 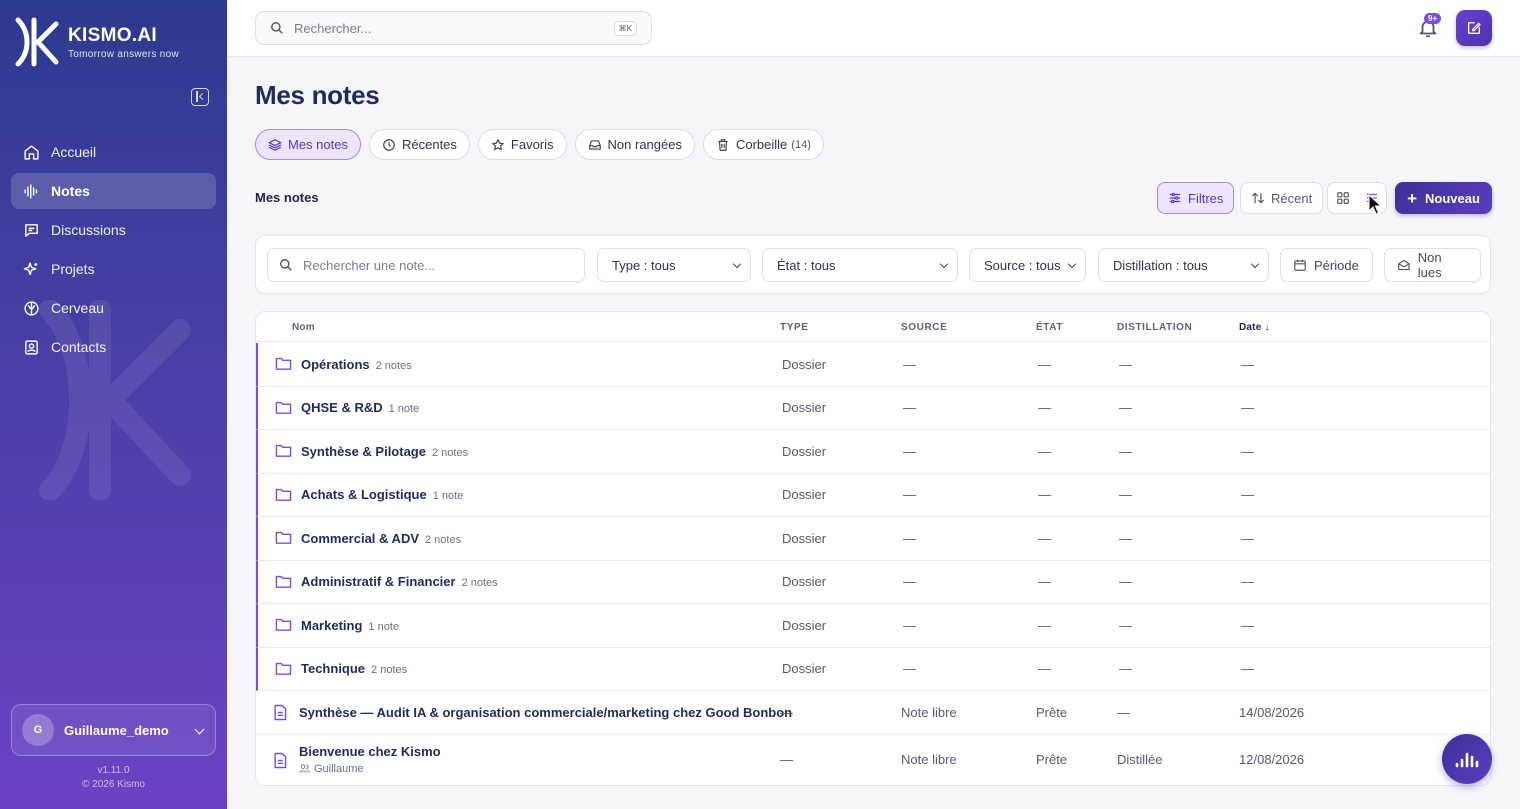 I want to click on row-note-count: 1 note, so click(x=383, y=626).